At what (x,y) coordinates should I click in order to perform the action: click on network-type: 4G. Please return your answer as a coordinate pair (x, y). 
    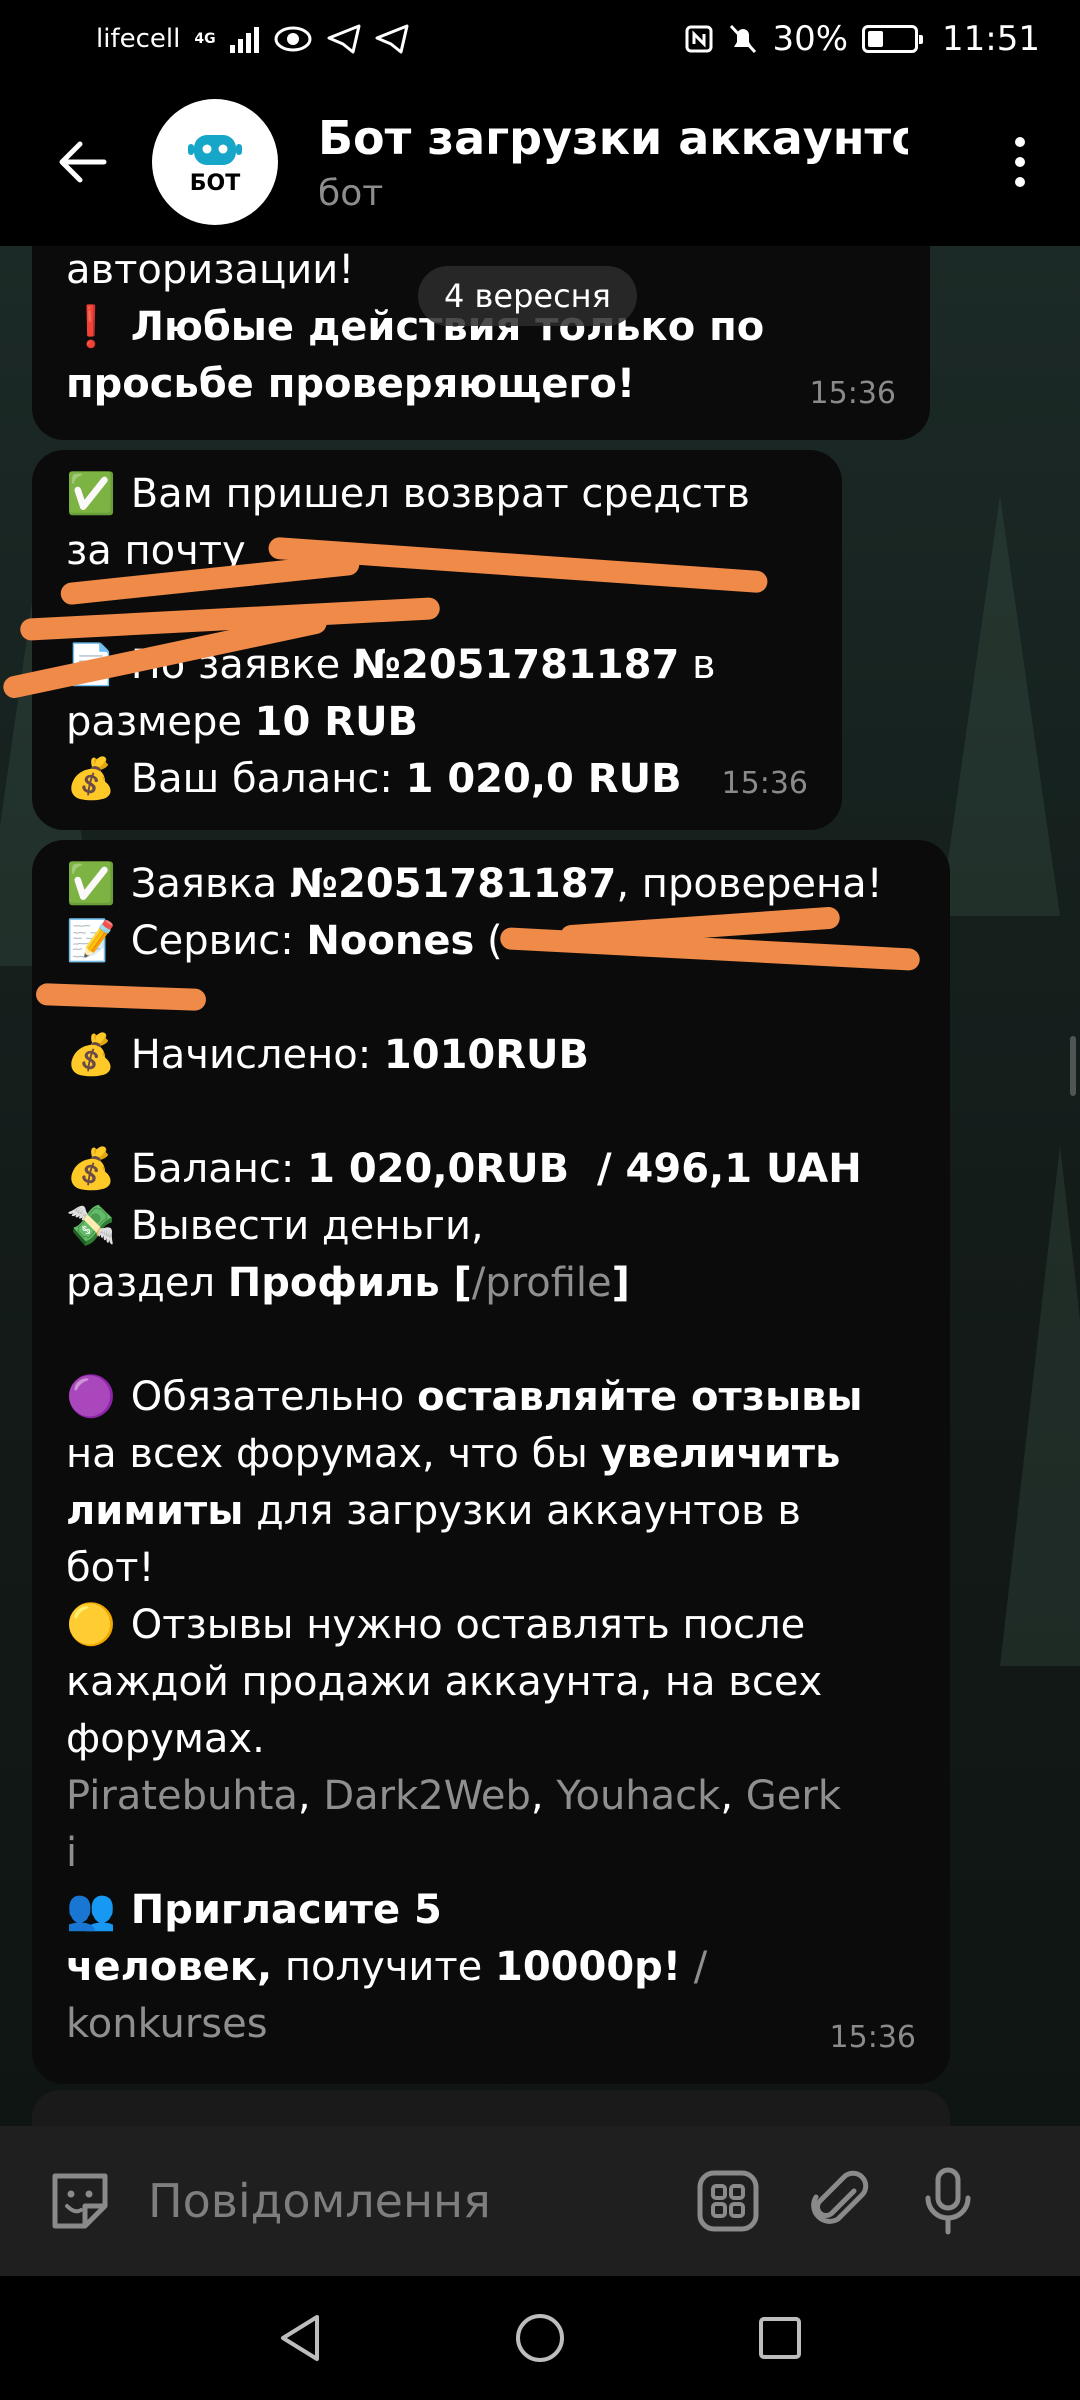
    Looking at the image, I should click on (205, 39).